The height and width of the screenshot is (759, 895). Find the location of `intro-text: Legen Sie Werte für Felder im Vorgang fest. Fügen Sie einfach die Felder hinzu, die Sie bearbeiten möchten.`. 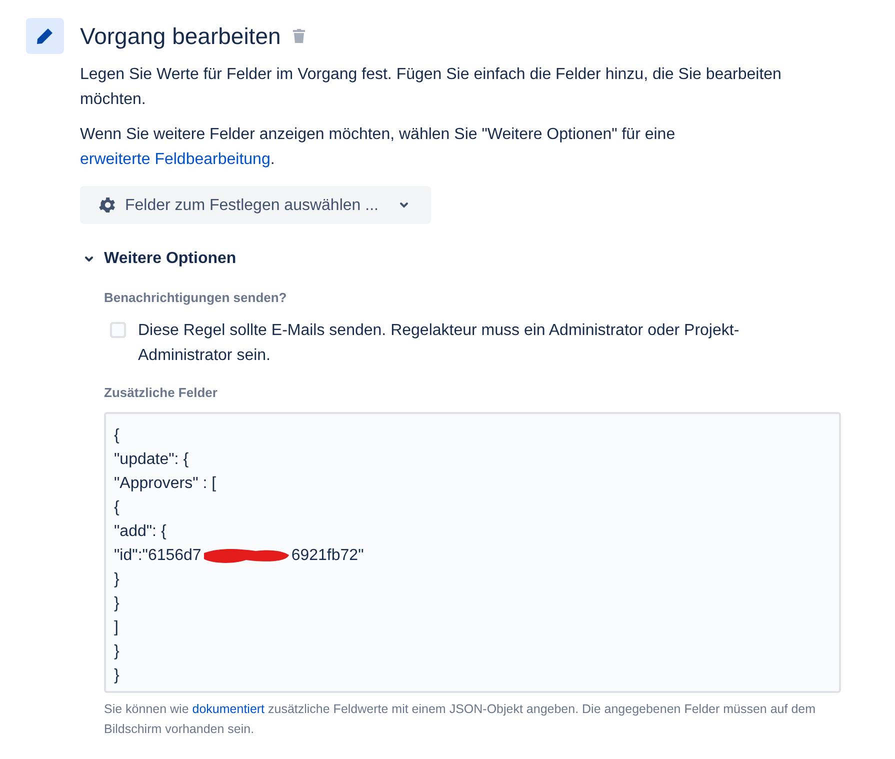

intro-text: Legen Sie Werte für Felder im Vorgang fest. Fügen Sie einfach die Felder hinzu, die Sie bearbeiten möchten. is located at coordinates (431, 87).